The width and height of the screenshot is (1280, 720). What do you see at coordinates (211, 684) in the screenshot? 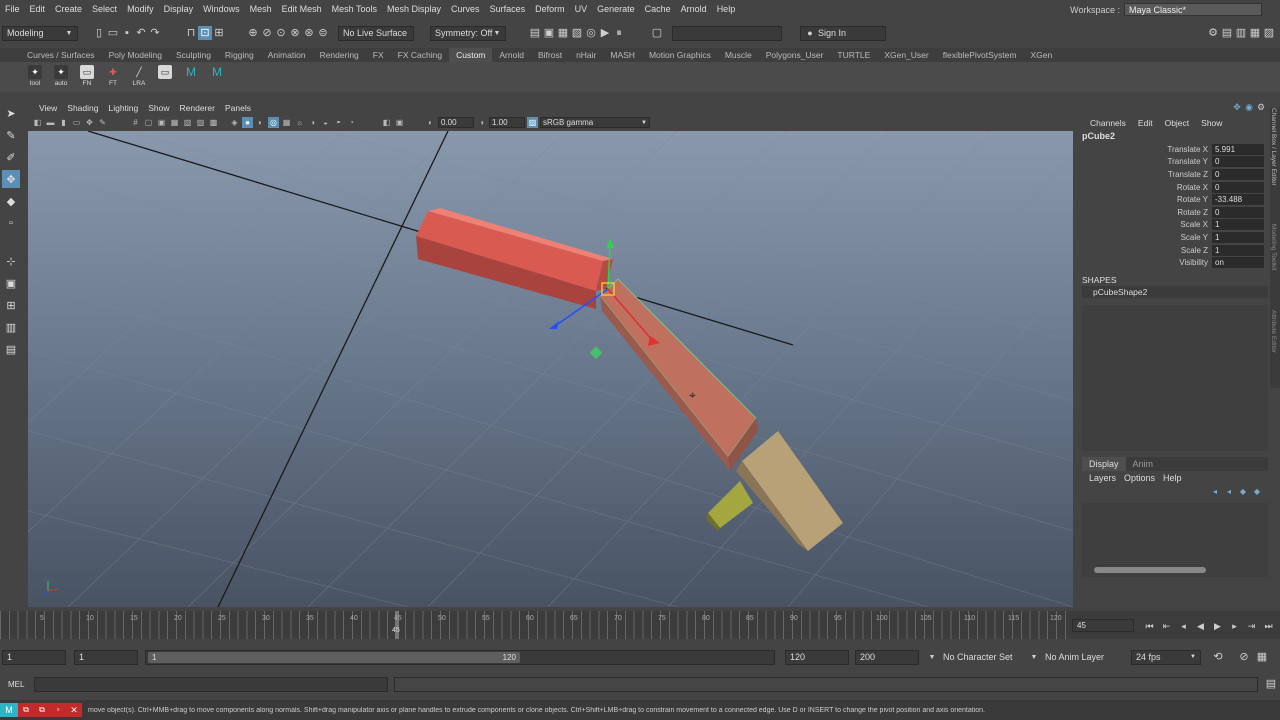
I see `command-input` at bounding box center [211, 684].